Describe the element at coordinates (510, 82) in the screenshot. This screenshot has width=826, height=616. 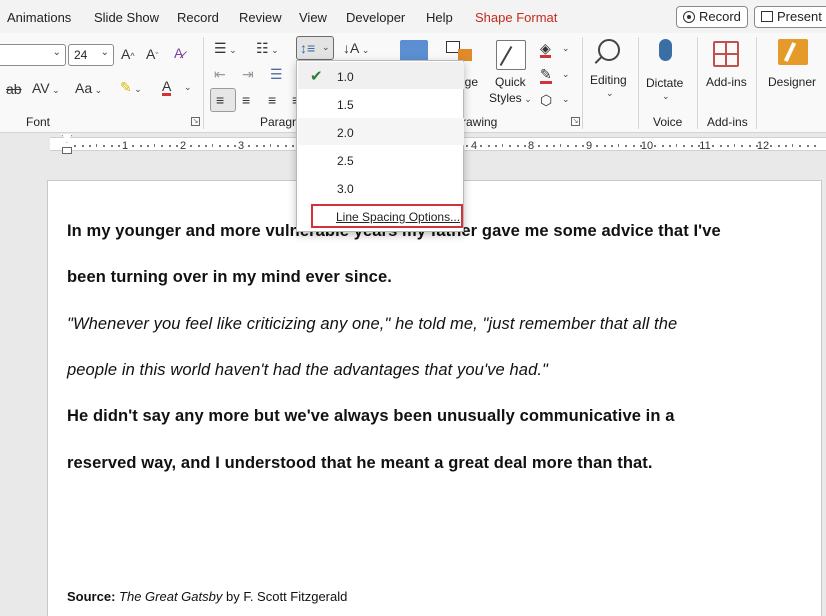
I see `quick-styles-label: Quick` at that location.